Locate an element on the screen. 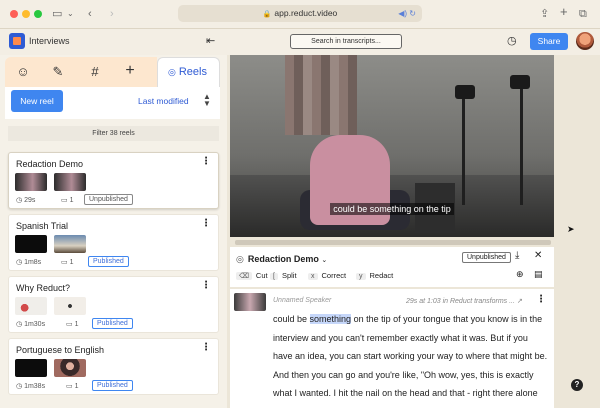 This screenshot has width=600, height=408. duration-text: ◷ 1m8s is located at coordinates (29, 262).